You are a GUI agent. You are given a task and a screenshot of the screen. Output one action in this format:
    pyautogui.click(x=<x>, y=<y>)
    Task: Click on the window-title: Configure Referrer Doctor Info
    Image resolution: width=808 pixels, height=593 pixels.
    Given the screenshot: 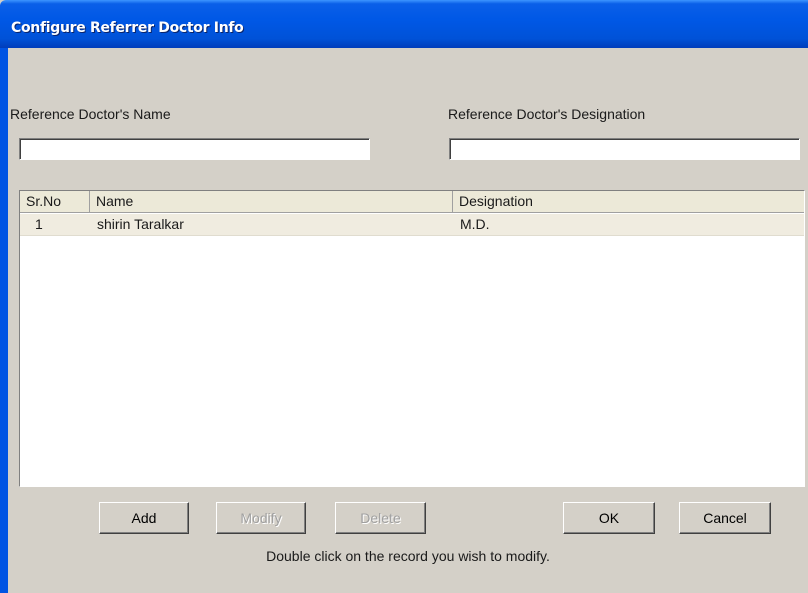 What is the action you would take?
    pyautogui.click(x=127, y=28)
    